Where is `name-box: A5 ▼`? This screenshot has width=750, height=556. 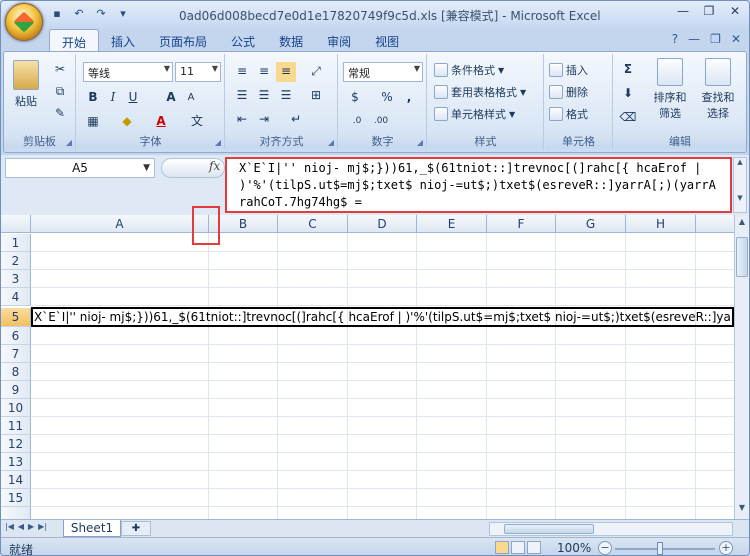
name-box: A5 ▼ is located at coordinates (80, 168).